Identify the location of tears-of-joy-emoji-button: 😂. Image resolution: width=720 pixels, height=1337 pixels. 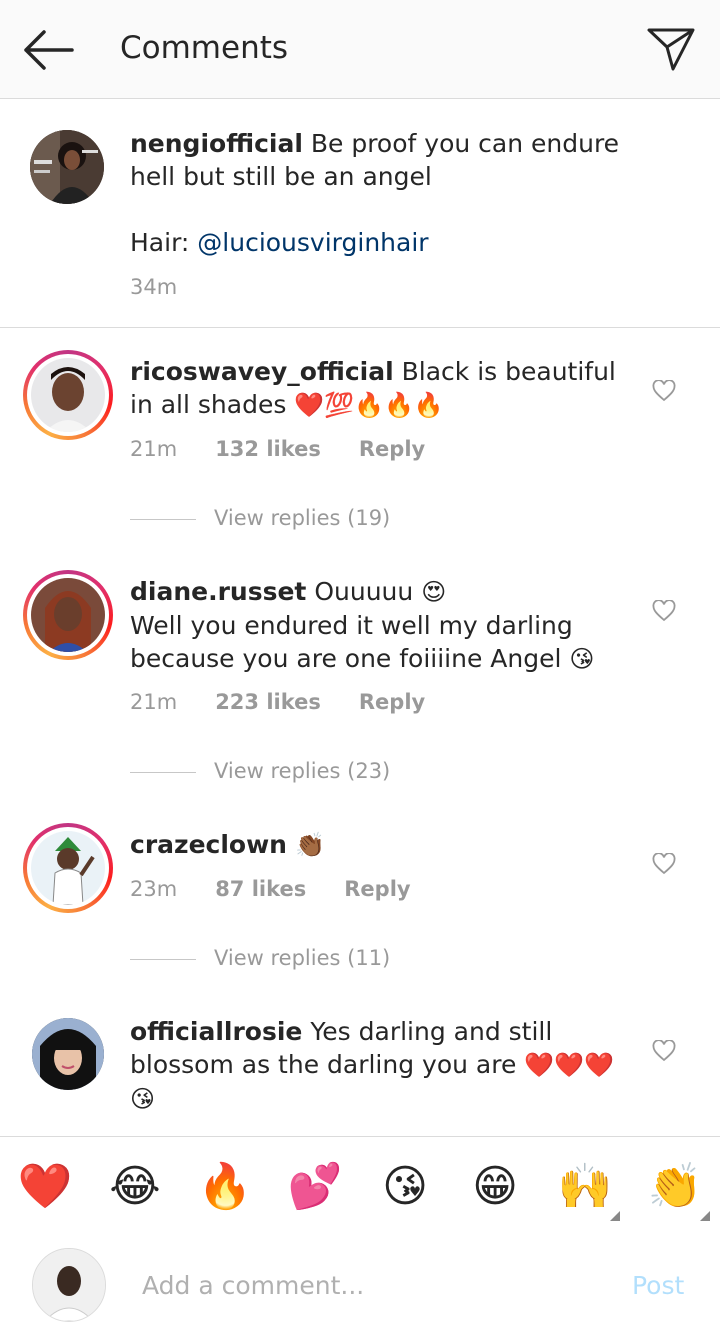
(135, 1187).